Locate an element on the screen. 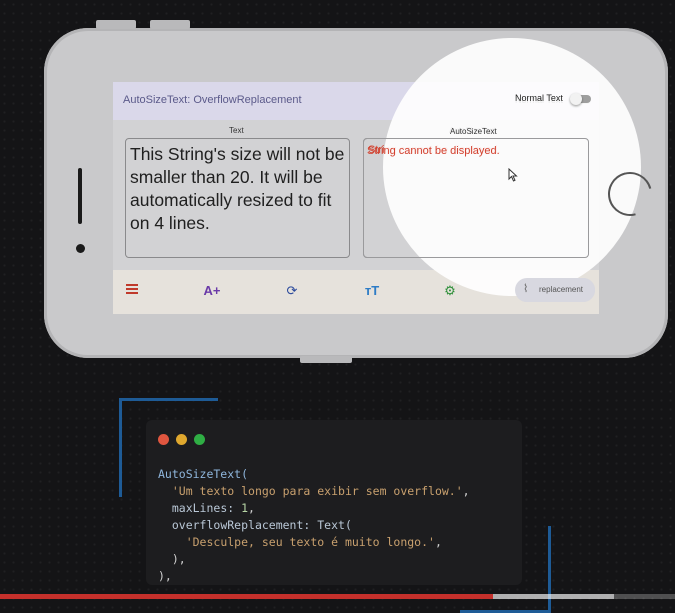 Image resolution: width=675 pixels, height=613 pixels. settings-icon: ⚙ is located at coordinates (450, 291).